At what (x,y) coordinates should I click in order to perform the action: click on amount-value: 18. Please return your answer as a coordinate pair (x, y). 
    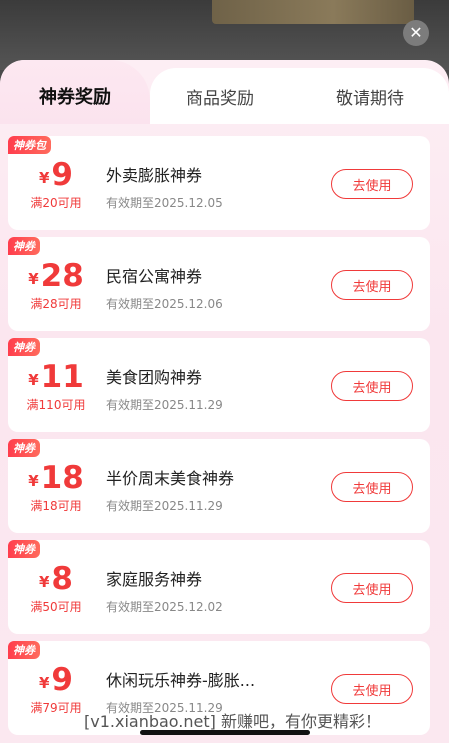
    Looking at the image, I should click on (62, 478).